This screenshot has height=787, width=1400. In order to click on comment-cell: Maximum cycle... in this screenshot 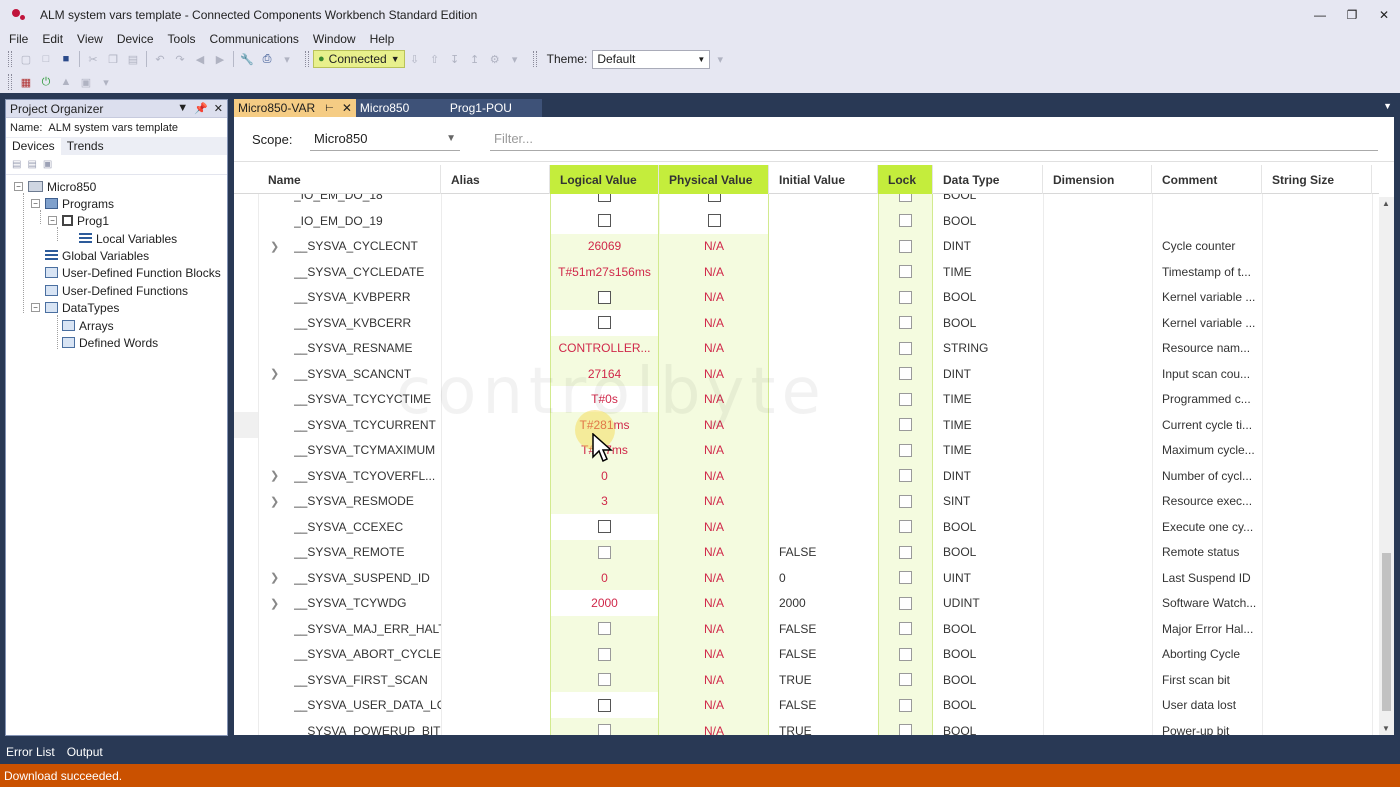, I will do `click(1211, 450)`.